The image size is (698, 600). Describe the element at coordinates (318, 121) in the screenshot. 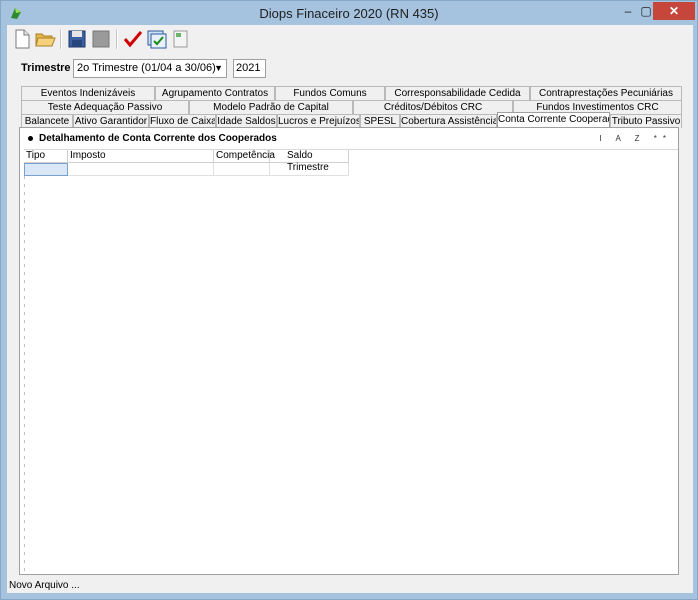

I see `tab-lucros-prejuizos: Lucros e Prejuízos` at that location.